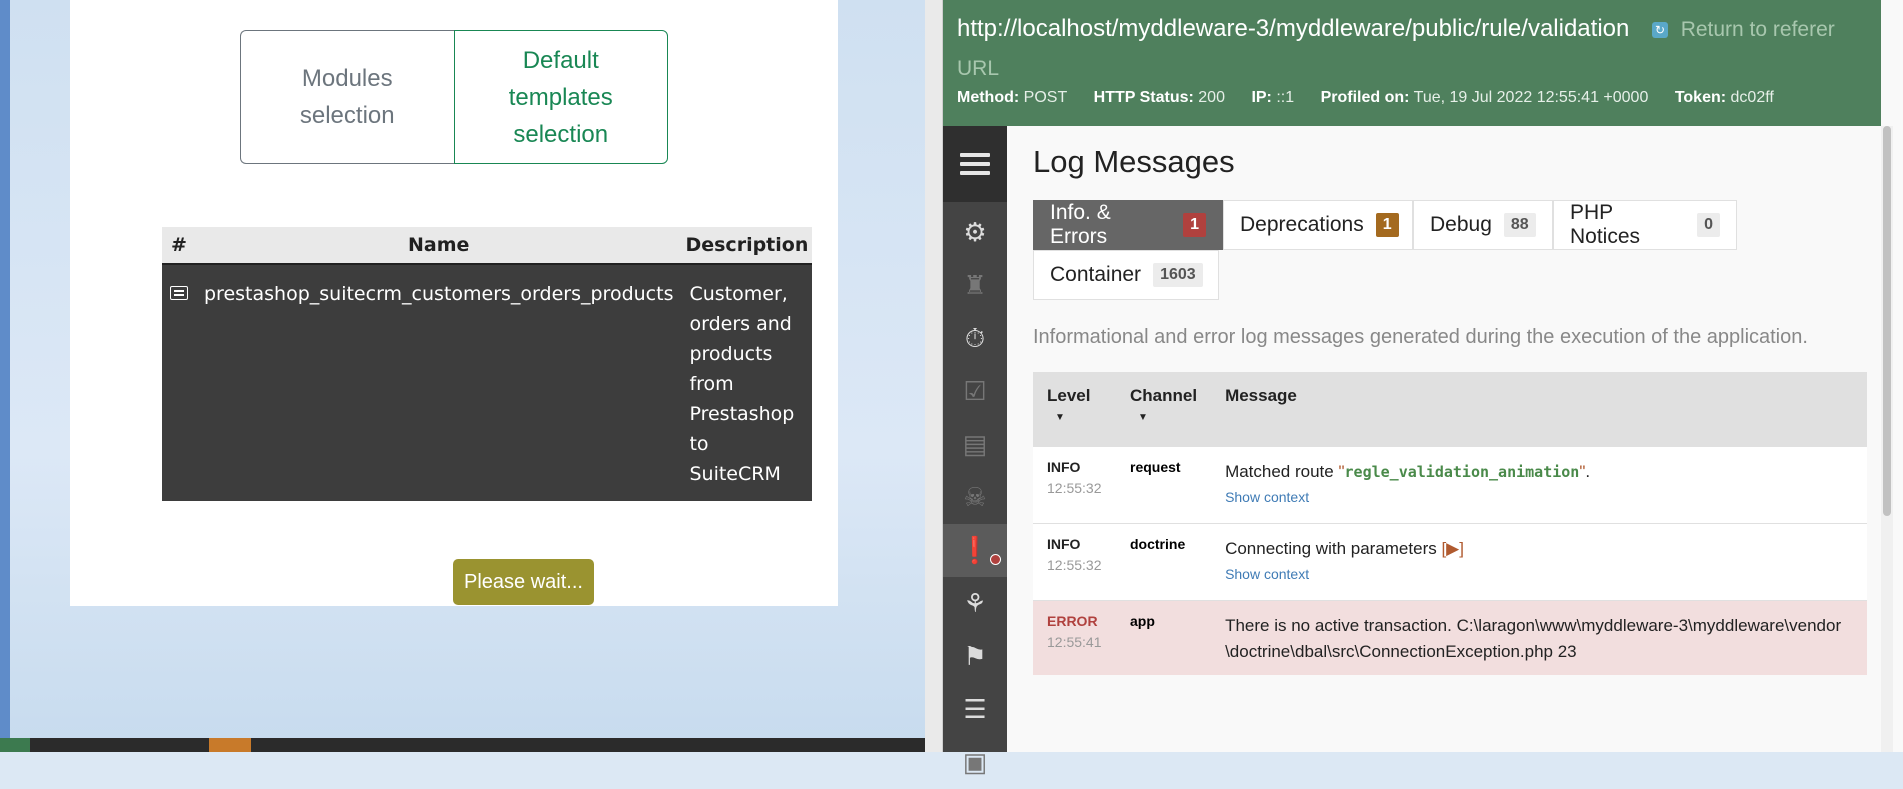 This screenshot has width=1903, height=789. What do you see at coordinates (1045, 97) in the screenshot?
I see `meta-method: POST` at bounding box center [1045, 97].